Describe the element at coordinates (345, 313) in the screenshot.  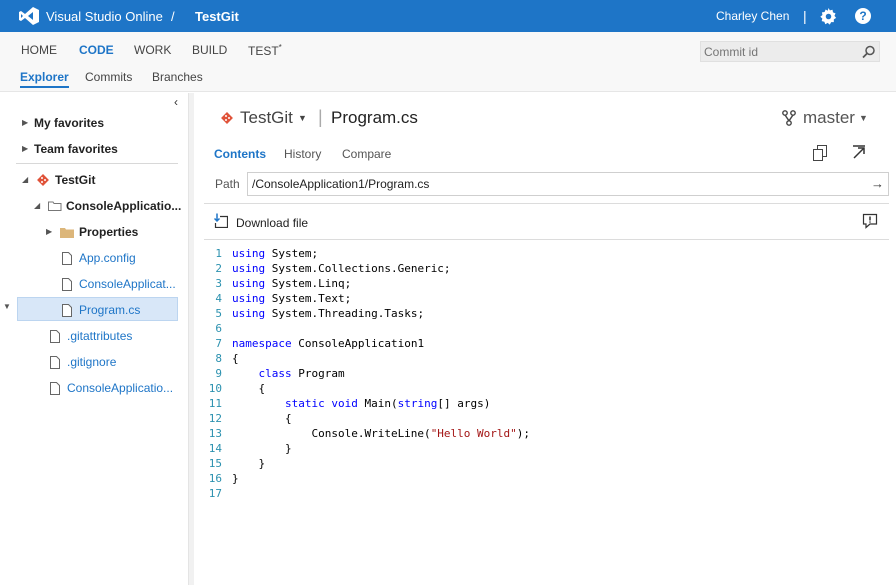
I see `code-token: System.Threading.Tasks;` at that location.